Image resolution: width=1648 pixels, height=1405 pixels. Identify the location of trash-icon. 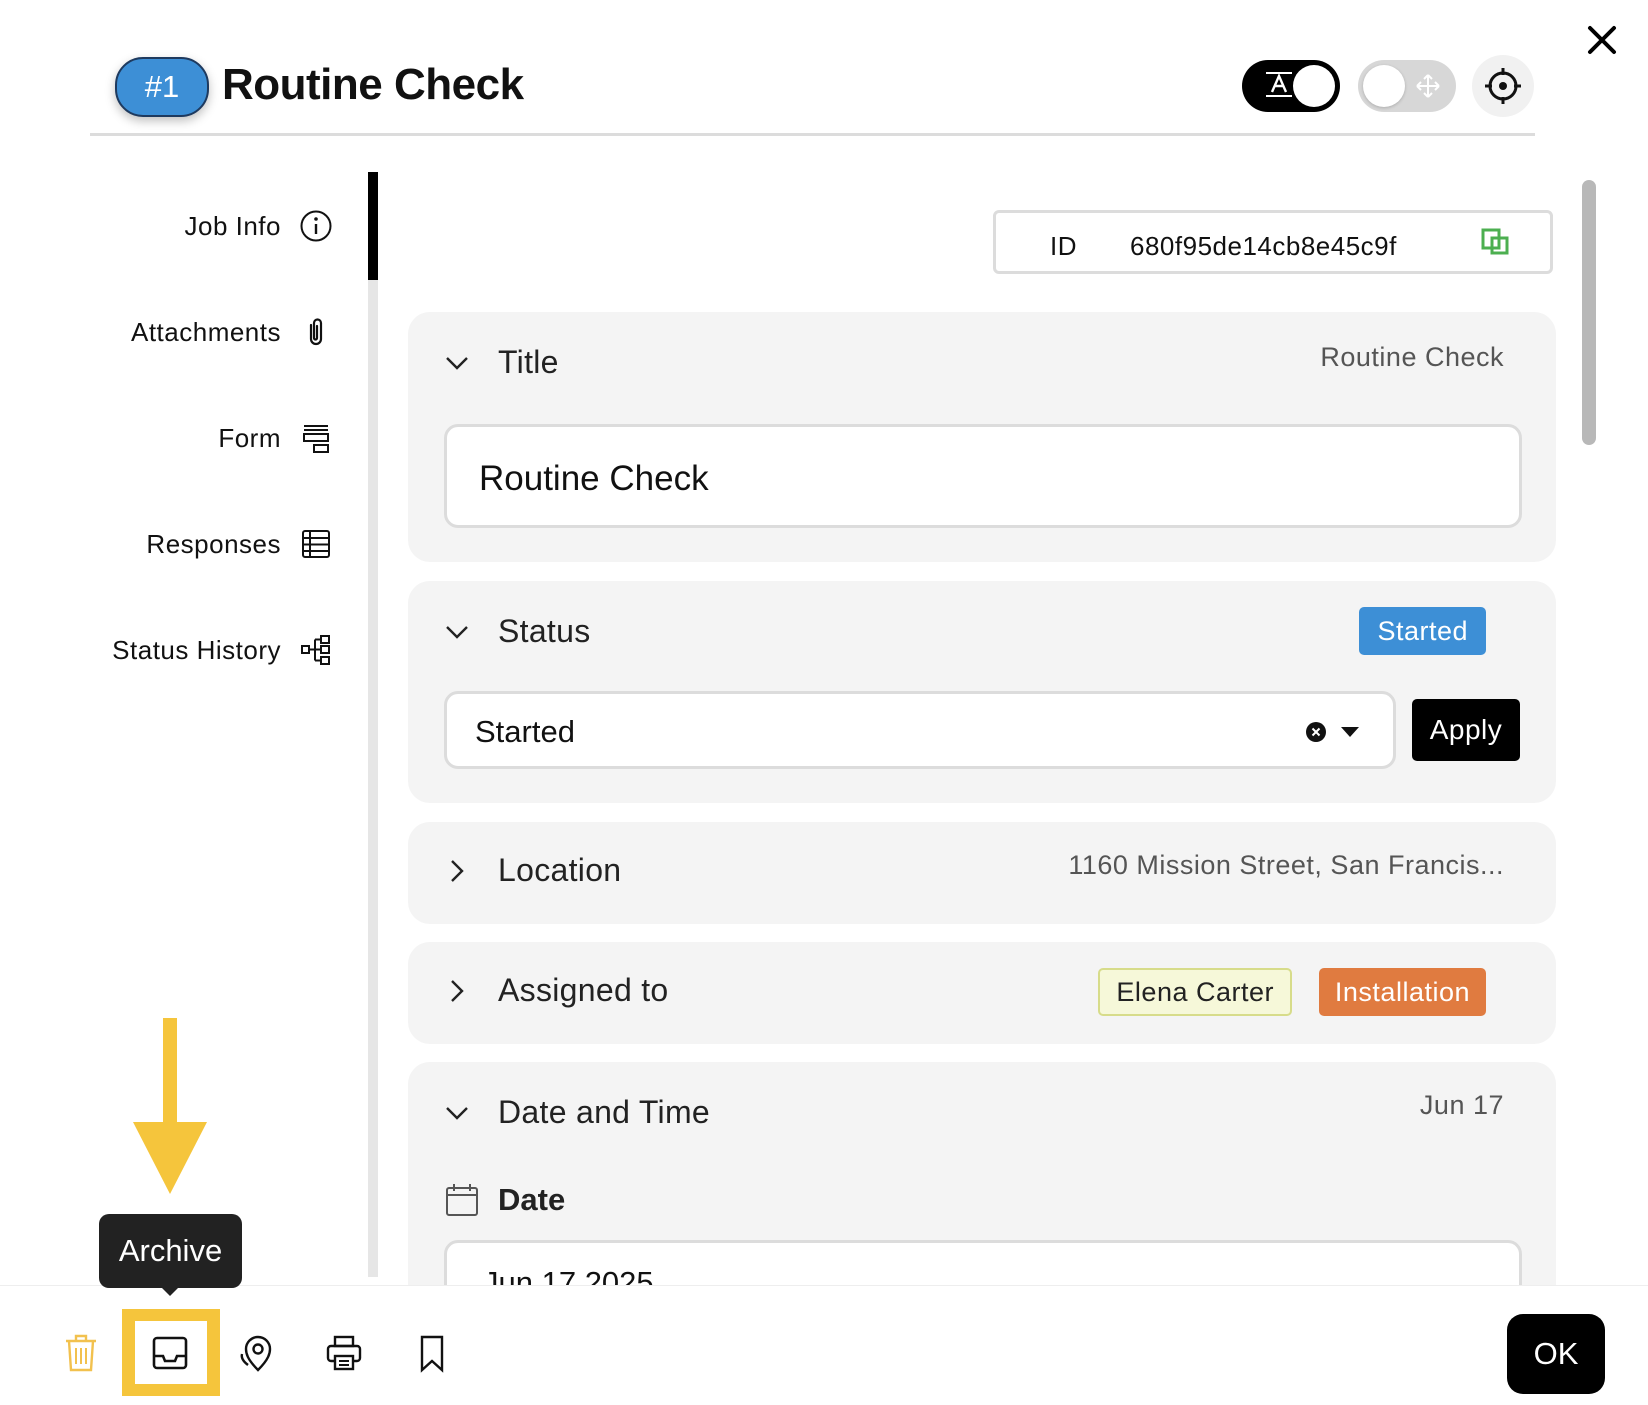
(81, 1353).